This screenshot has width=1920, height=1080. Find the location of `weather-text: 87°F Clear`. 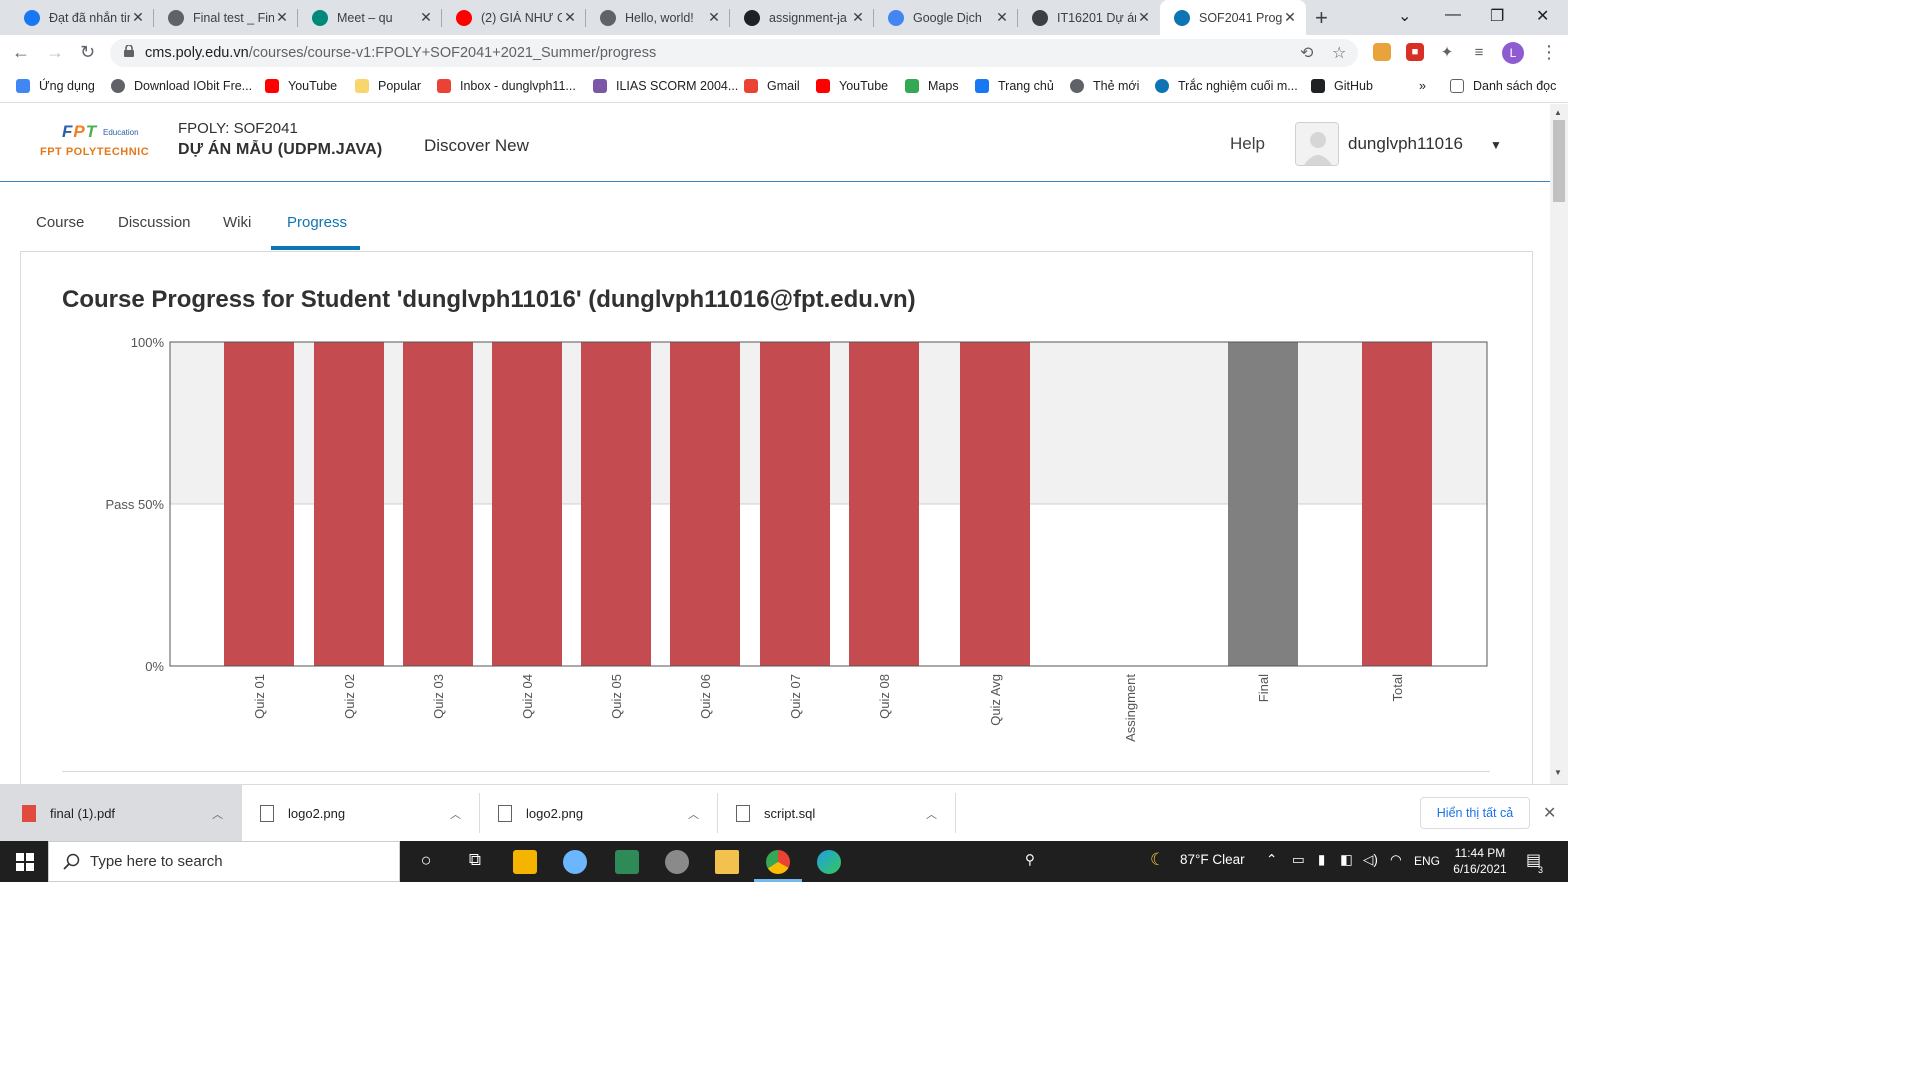

weather-text: 87°F Clear is located at coordinates (1212, 859).